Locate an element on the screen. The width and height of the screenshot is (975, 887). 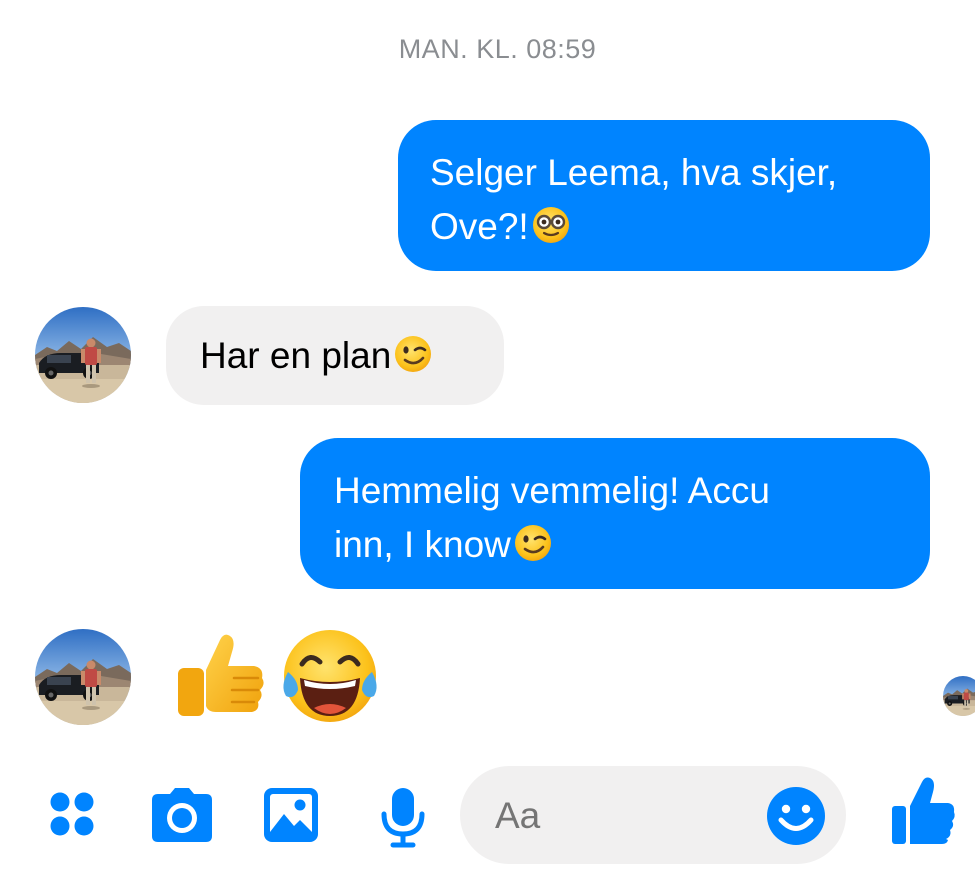
message-text-line: Har en plan is located at coordinates (296, 355).